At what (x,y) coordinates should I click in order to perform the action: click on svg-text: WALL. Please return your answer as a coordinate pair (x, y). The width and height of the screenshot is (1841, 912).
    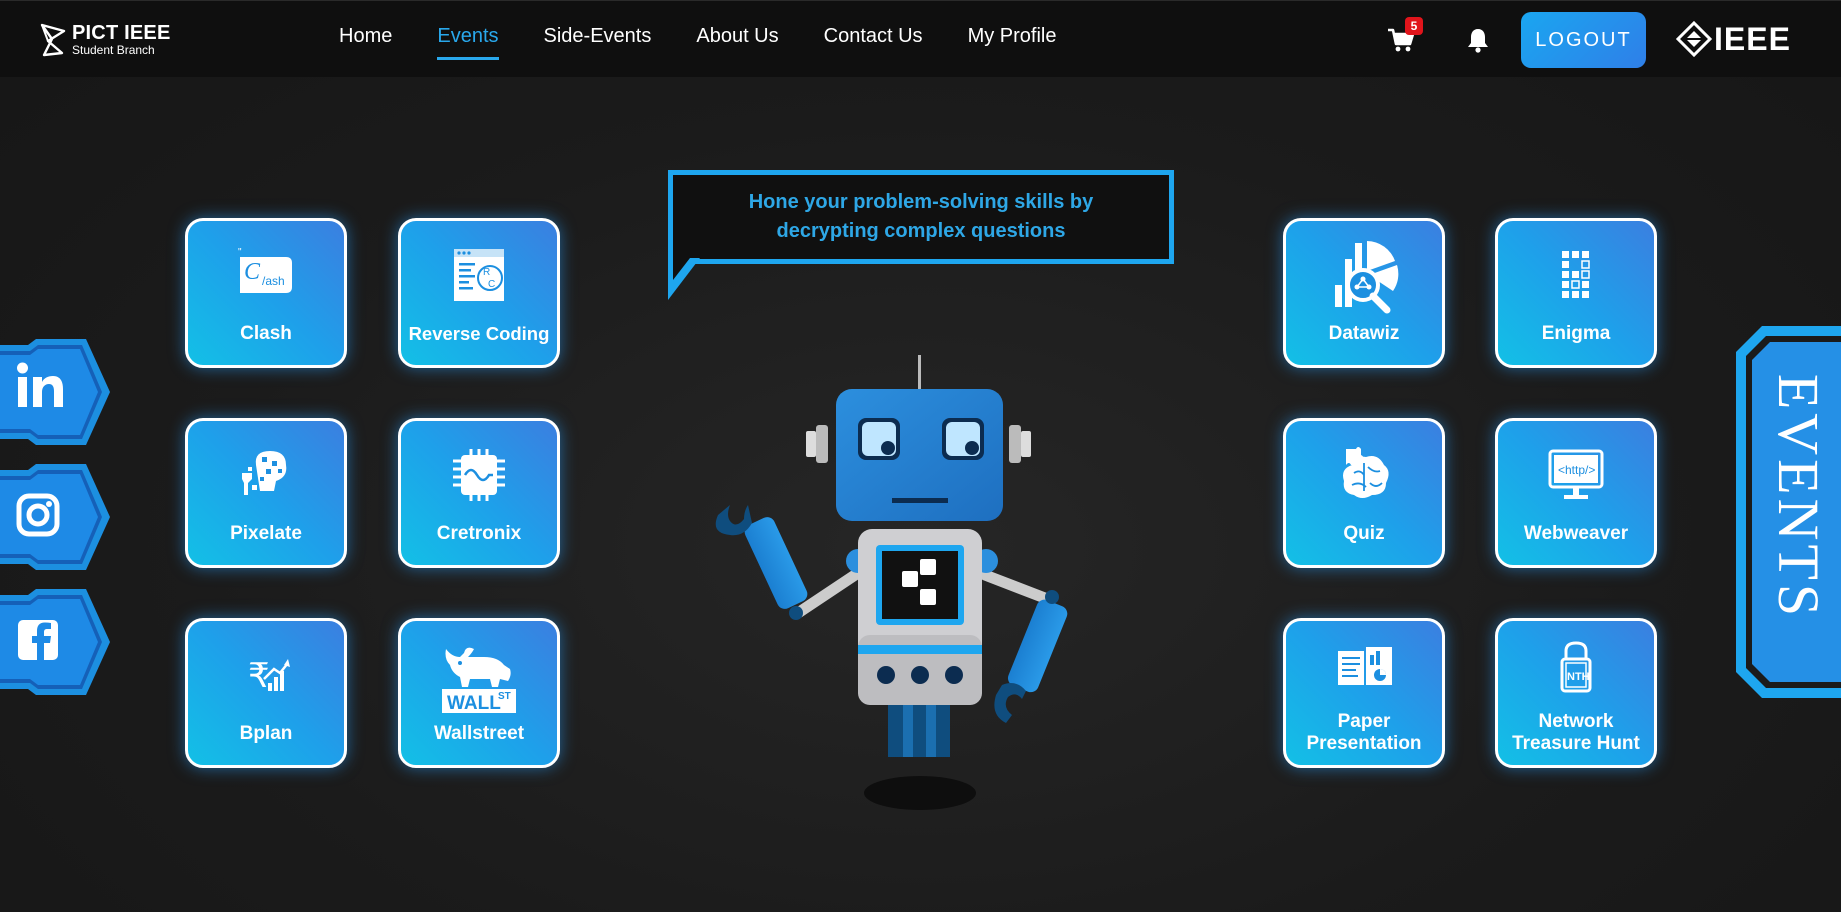
    Looking at the image, I should click on (474, 703).